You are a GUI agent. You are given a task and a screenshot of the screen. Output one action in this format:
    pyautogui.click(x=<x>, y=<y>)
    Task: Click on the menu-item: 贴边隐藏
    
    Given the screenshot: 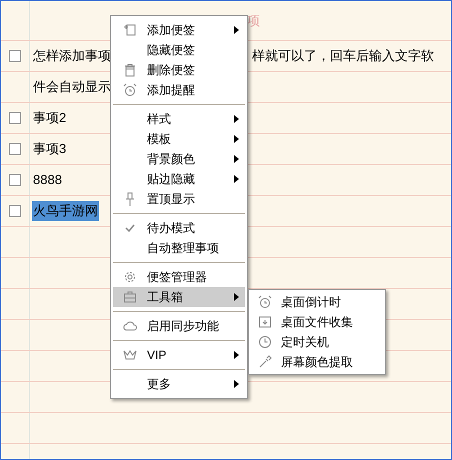 What is the action you would take?
    pyautogui.click(x=179, y=179)
    